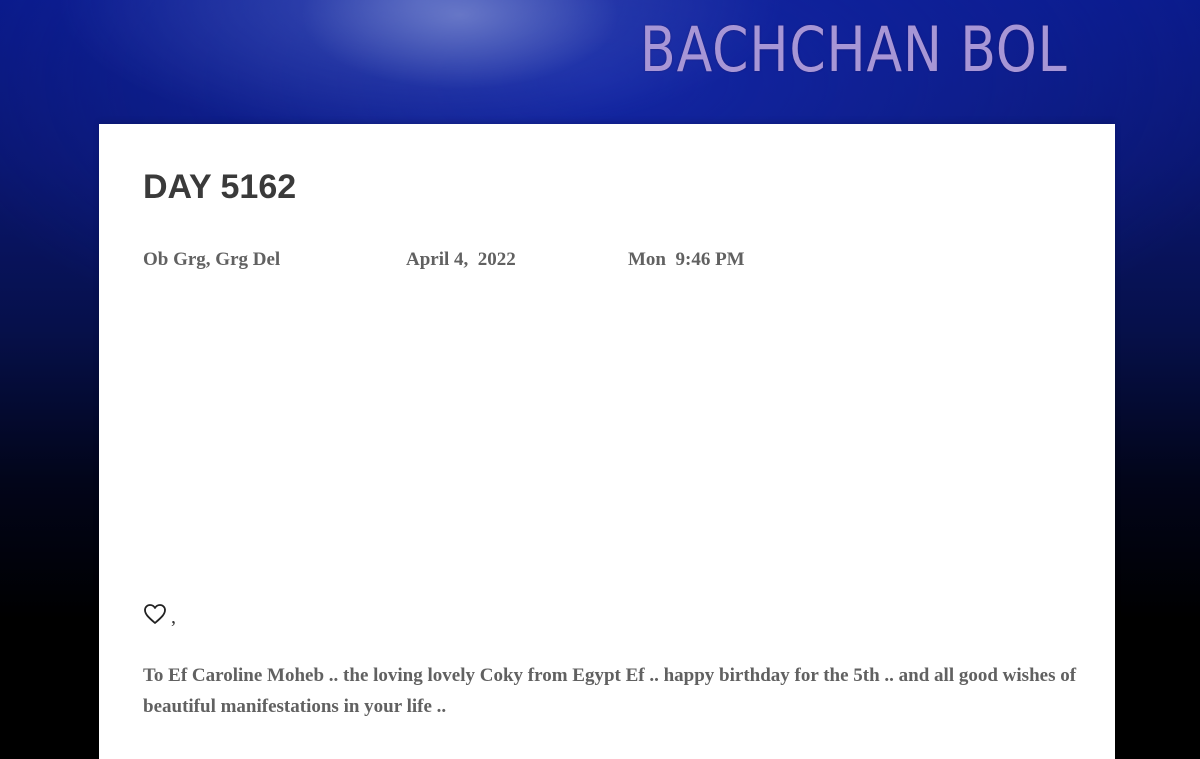  I want to click on reaction-row: ,, so click(159, 615).